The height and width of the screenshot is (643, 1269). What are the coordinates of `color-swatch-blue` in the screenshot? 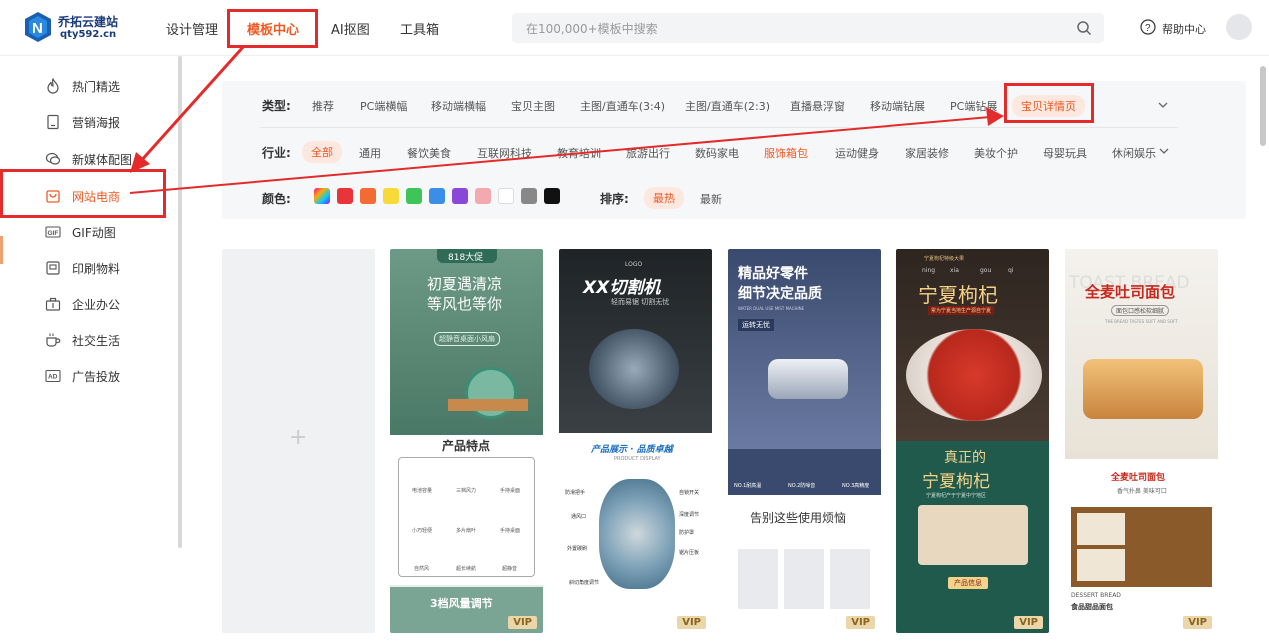 It's located at (437, 196).